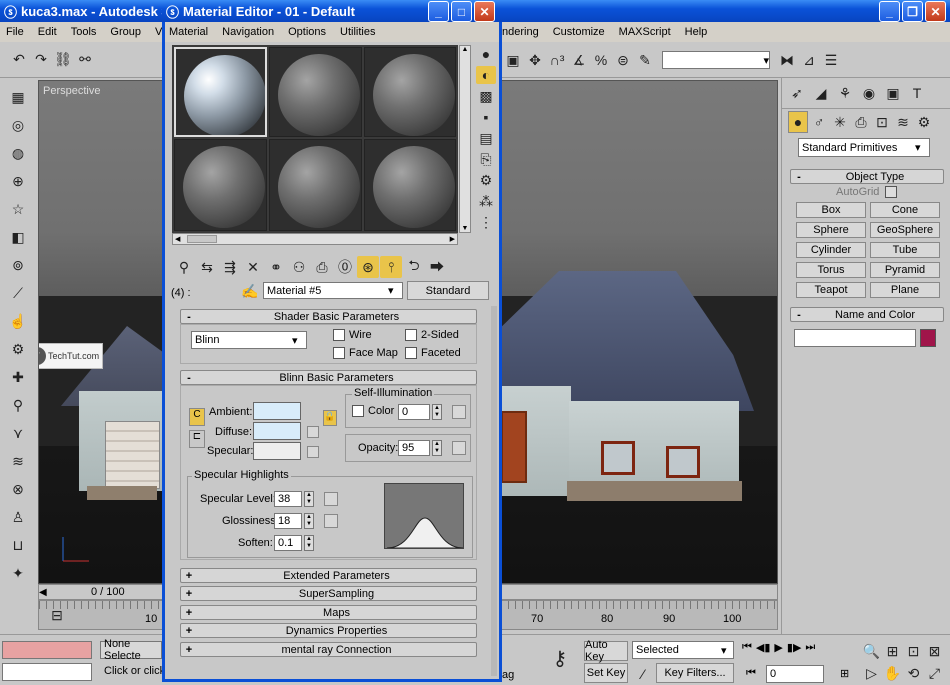 This screenshot has width=950, height=685. I want to click on hierarchy-tab-icon: ⚘, so click(845, 93).